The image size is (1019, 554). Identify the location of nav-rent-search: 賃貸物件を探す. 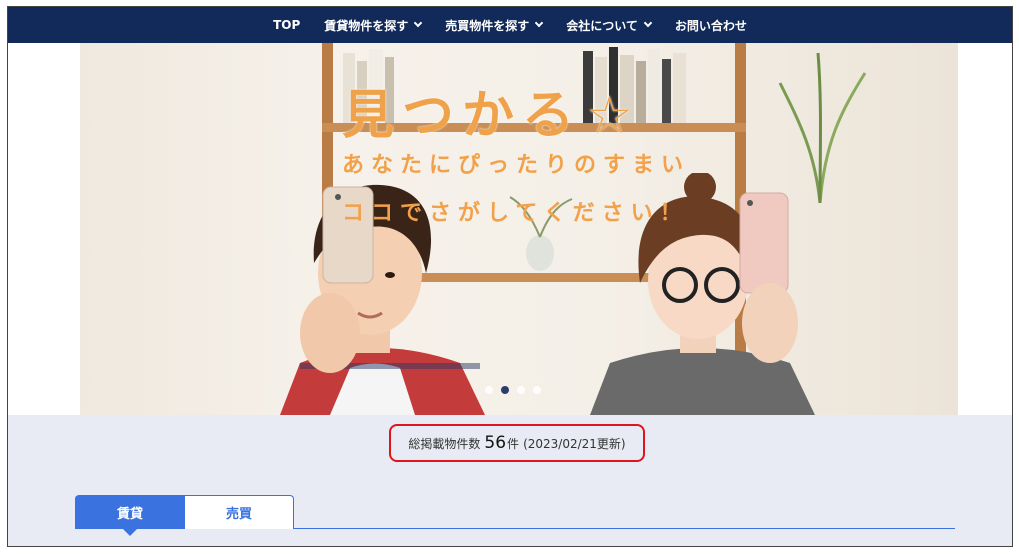
(372, 25).